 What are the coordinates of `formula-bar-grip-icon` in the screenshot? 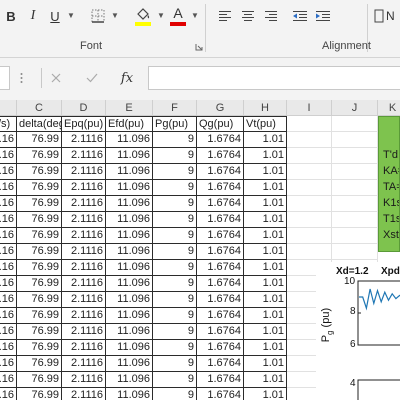 It's located at (21, 78).